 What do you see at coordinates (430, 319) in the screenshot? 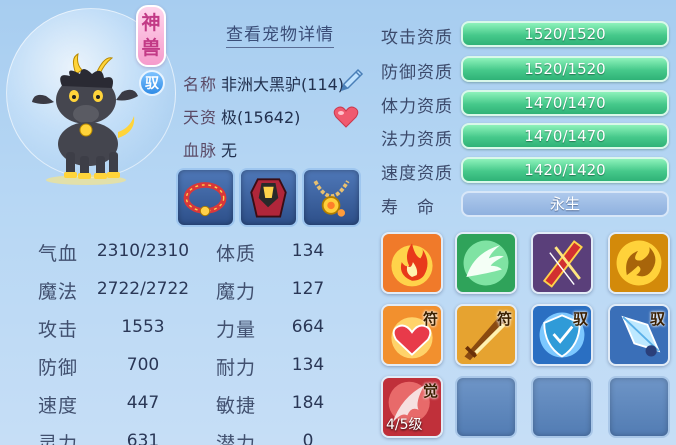
I see `skill-tag-5: 符` at bounding box center [430, 319].